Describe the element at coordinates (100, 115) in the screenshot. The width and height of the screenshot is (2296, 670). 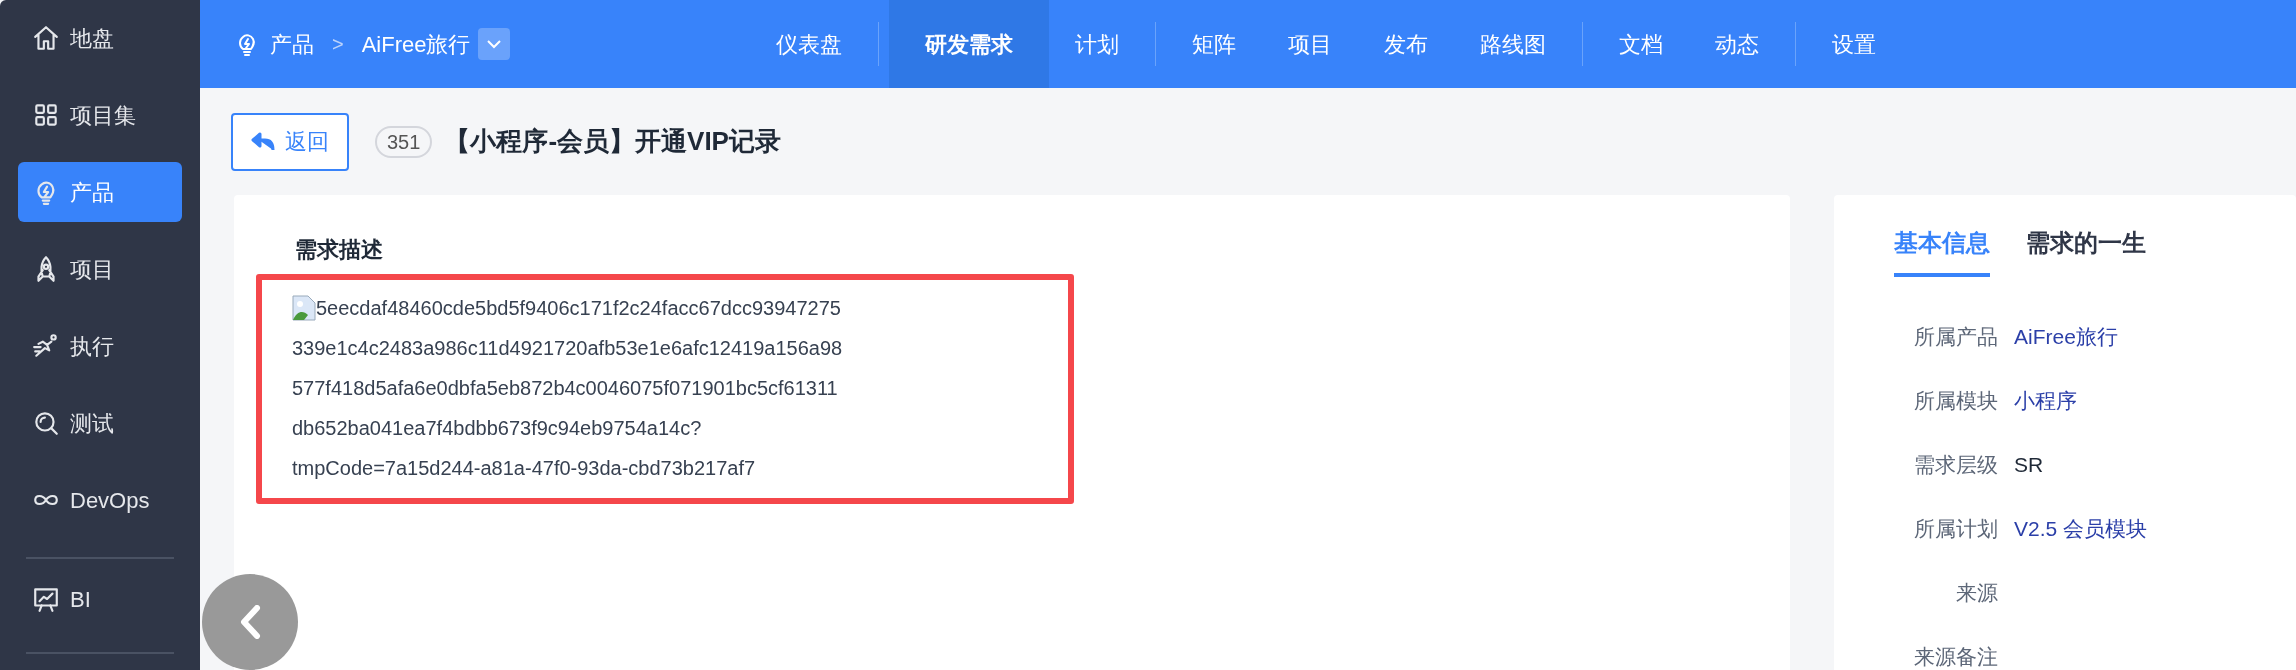
I see `sidebar-item: 项目集` at that location.